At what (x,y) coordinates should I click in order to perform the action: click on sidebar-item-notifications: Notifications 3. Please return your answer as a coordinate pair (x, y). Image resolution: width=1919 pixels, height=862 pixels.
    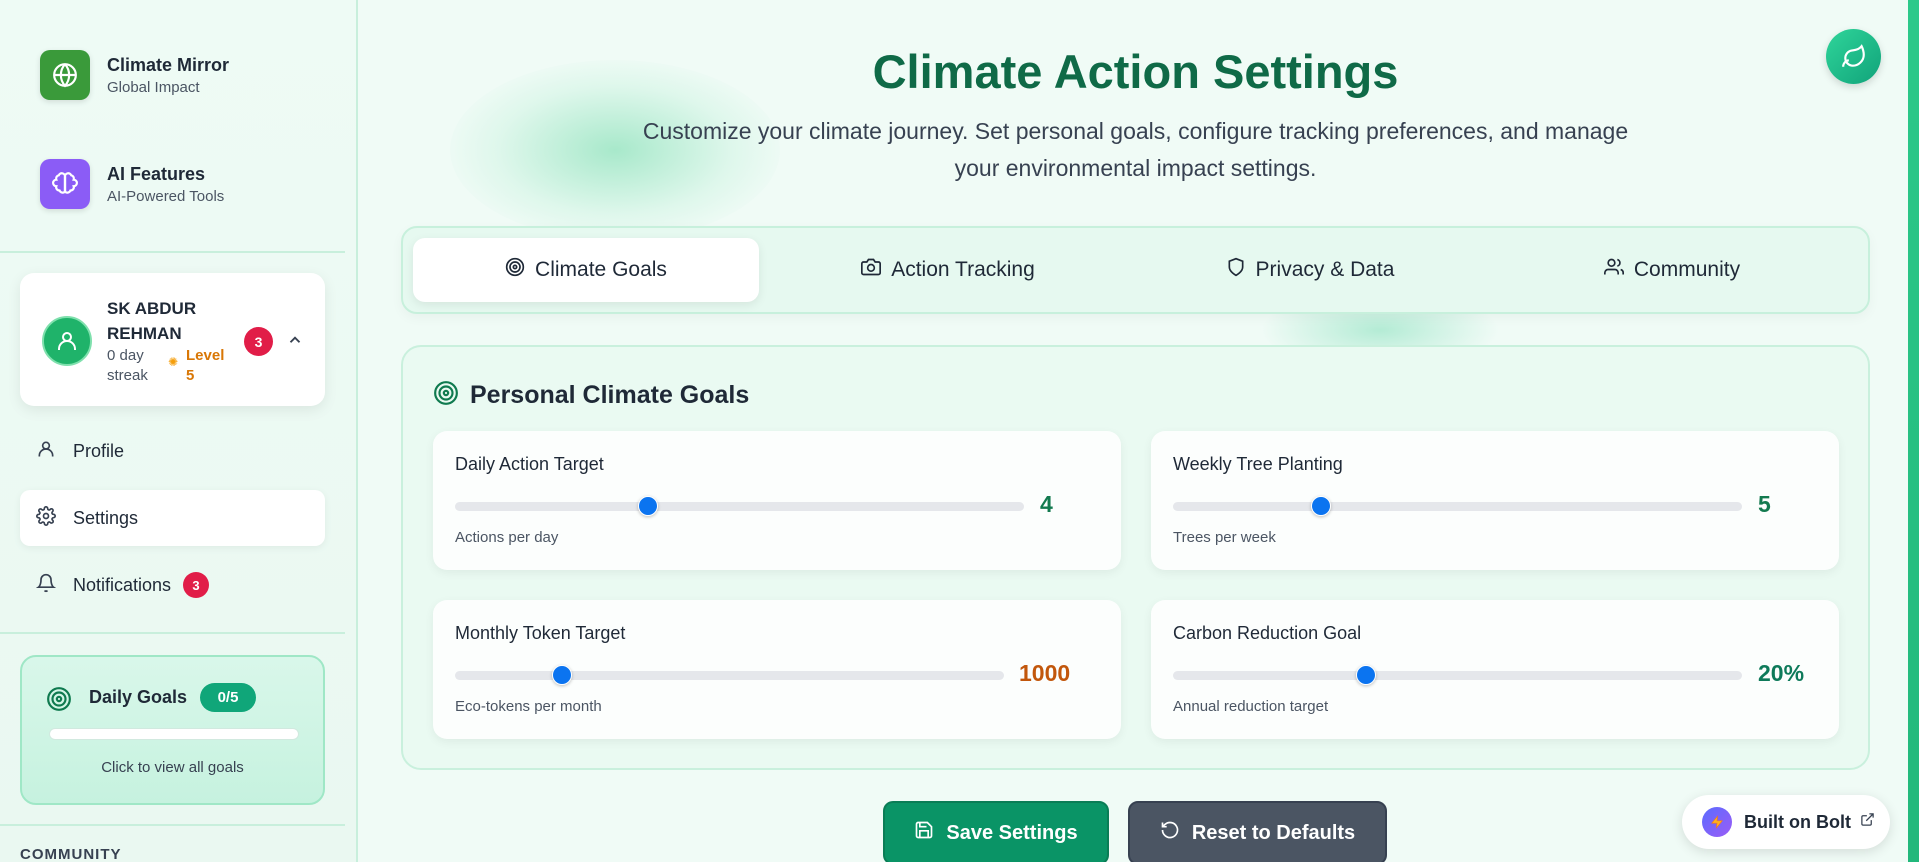
    Looking at the image, I should click on (172, 585).